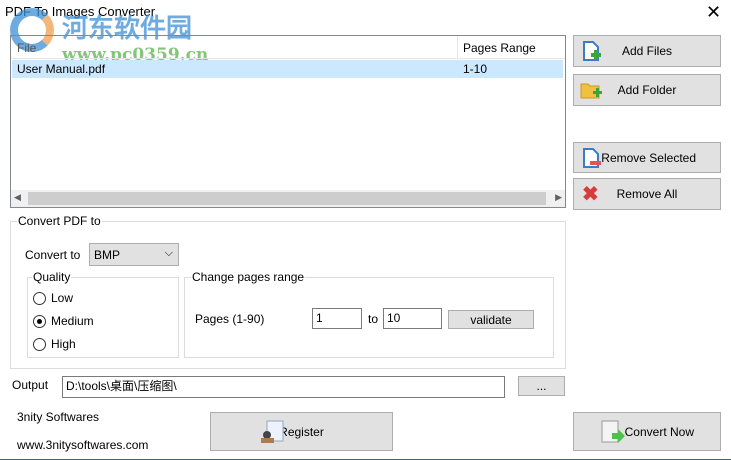 This screenshot has height=460, width=731. What do you see at coordinates (58, 417) in the screenshot?
I see `company-name: 3nity Softwares` at bounding box center [58, 417].